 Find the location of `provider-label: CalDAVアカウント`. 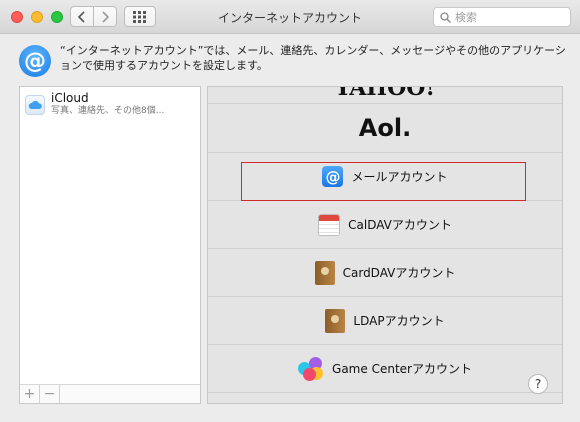

provider-label: CalDAVアカウント is located at coordinates (400, 225).